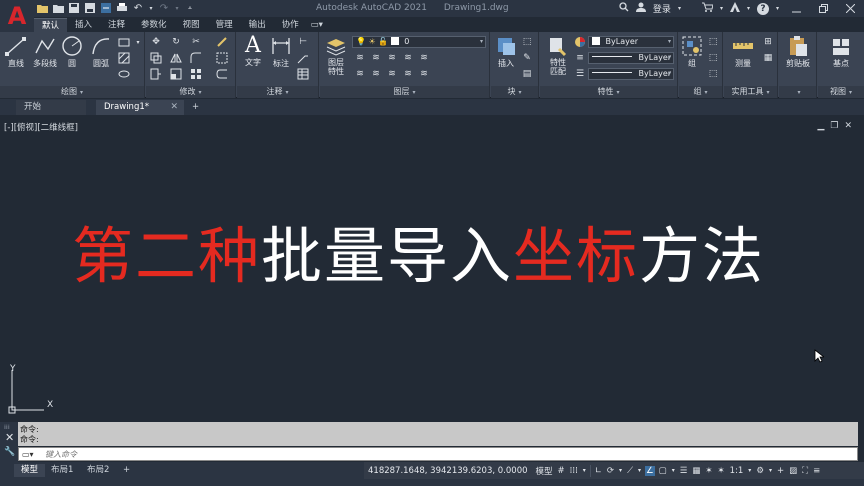 This screenshot has height=486, width=864. I want to click on utilities-panel-title: 实用工具 ▾, so click(750, 92).